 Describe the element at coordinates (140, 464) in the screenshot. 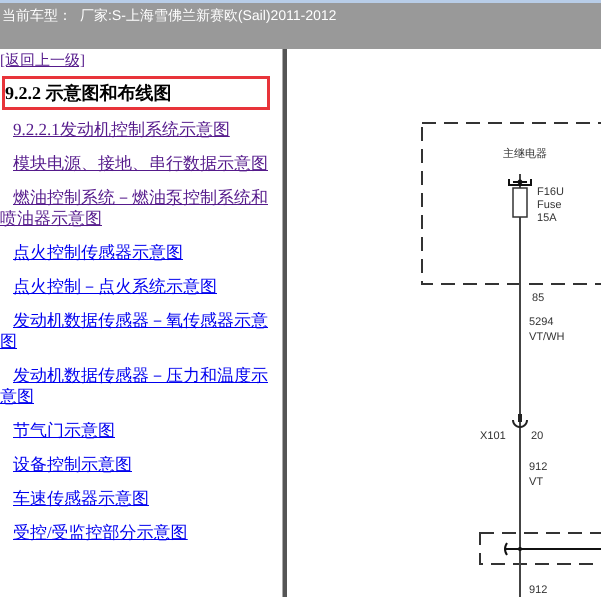

I see `diagram-link: 设备控制示意图` at that location.